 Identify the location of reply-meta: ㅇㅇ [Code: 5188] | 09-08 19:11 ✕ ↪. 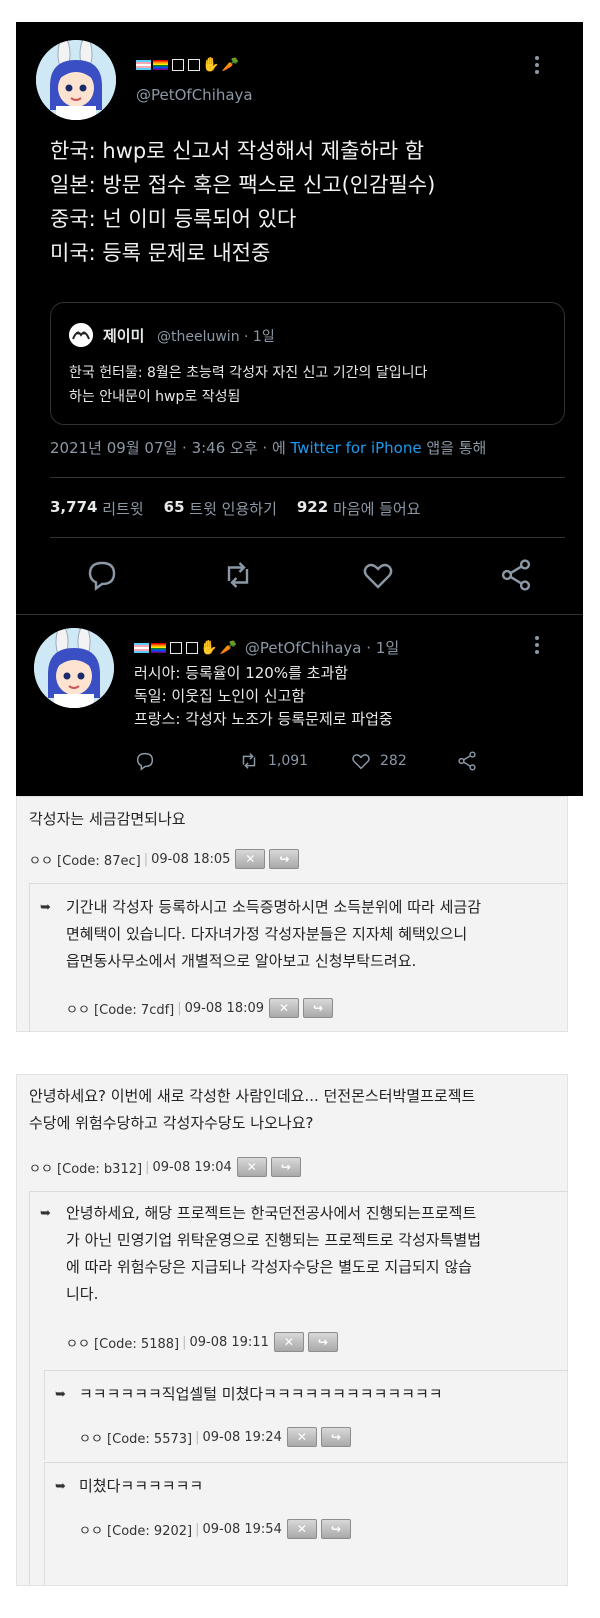
(202, 1342).